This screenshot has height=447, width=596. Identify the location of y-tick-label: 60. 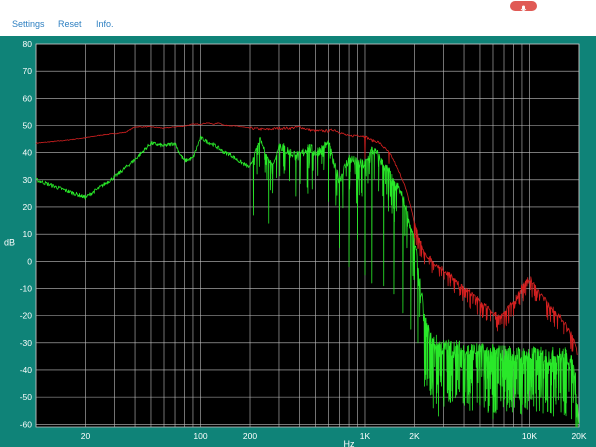
(28, 98).